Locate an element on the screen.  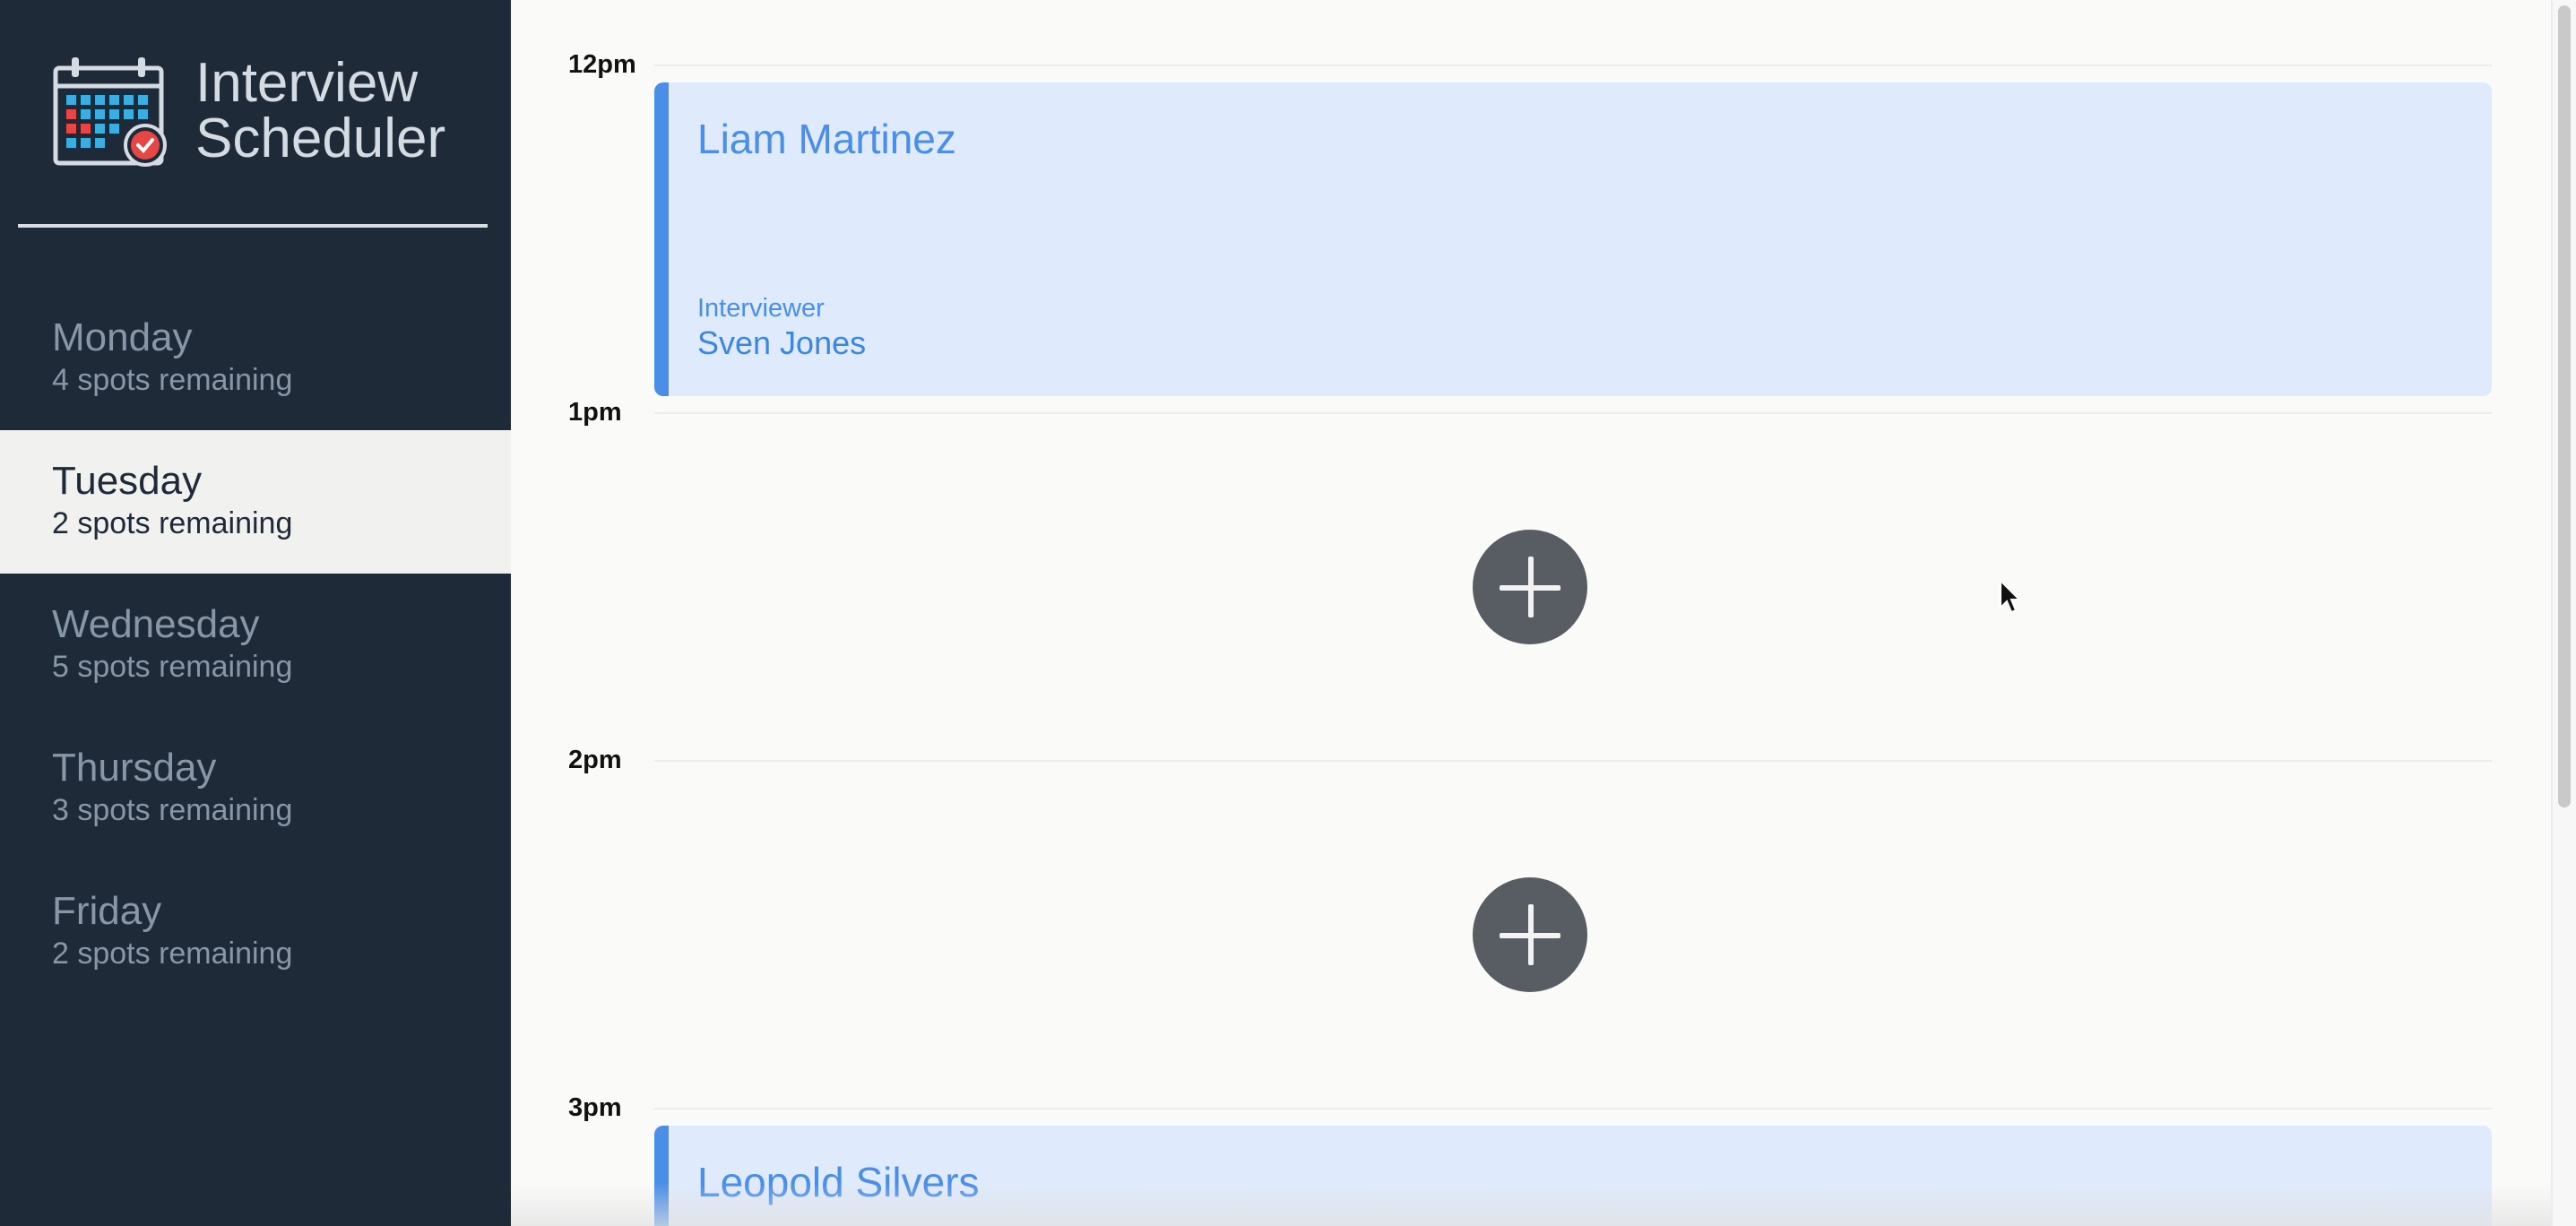
day-item-friday: Friday 2 spots remaining is located at coordinates (255, 932).